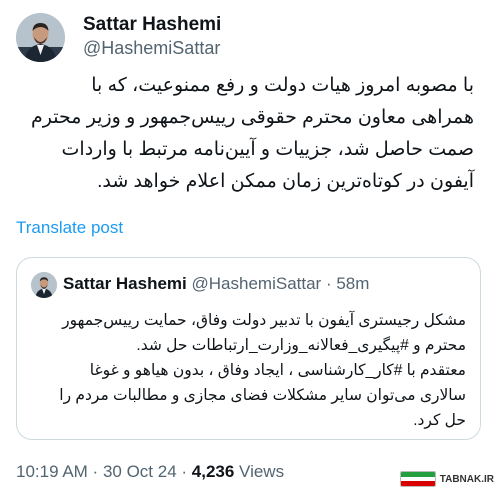  I want to click on views-count: 4,236, so click(213, 471).